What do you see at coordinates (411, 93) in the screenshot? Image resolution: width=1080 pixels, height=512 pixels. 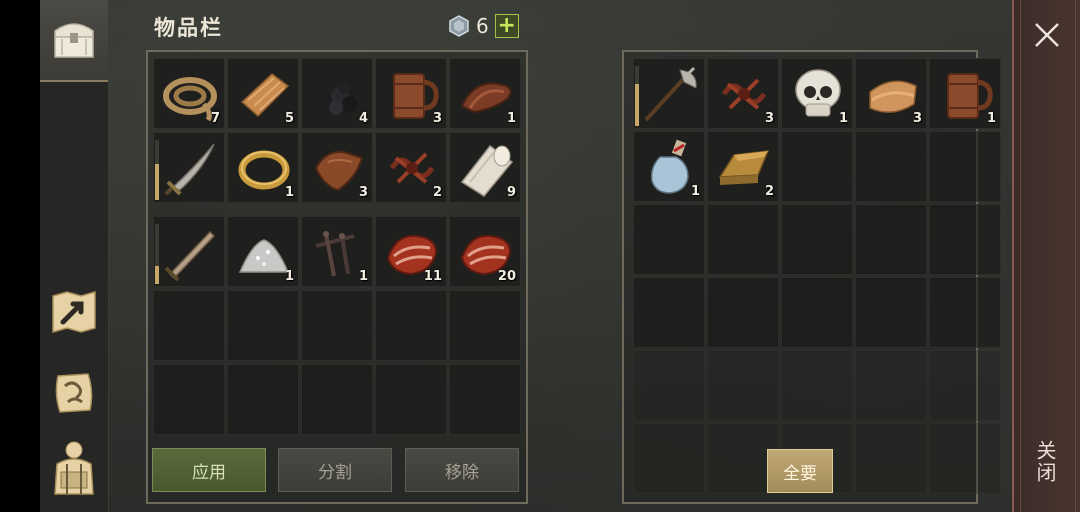 I see `inventory-slot-wooden-mug: 3` at bounding box center [411, 93].